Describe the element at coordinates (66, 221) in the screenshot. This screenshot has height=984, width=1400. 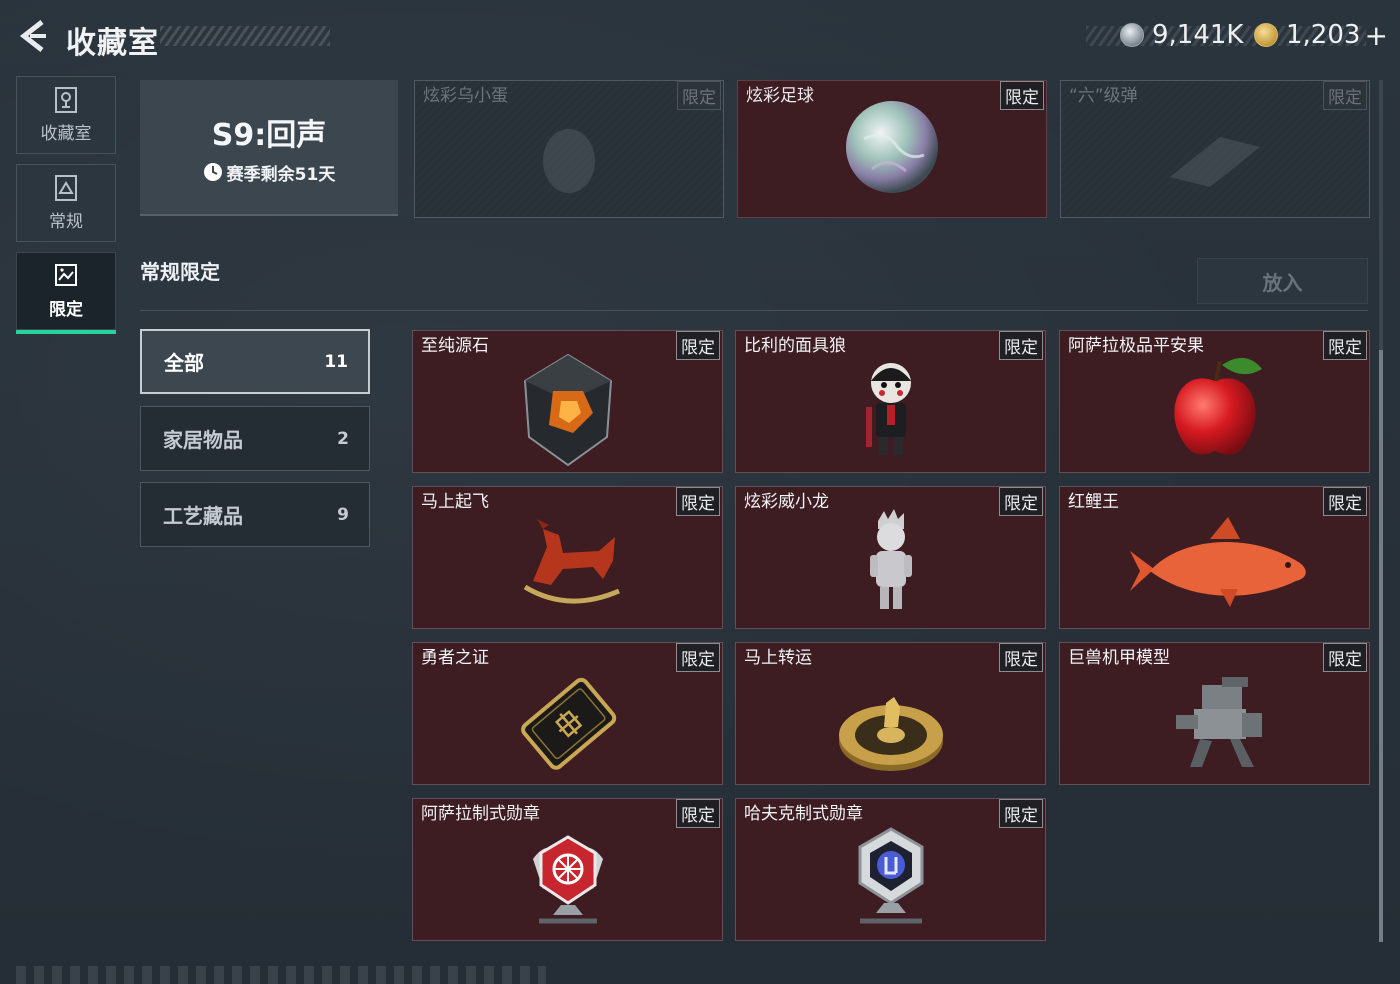
I see `nav-label: 常规` at that location.